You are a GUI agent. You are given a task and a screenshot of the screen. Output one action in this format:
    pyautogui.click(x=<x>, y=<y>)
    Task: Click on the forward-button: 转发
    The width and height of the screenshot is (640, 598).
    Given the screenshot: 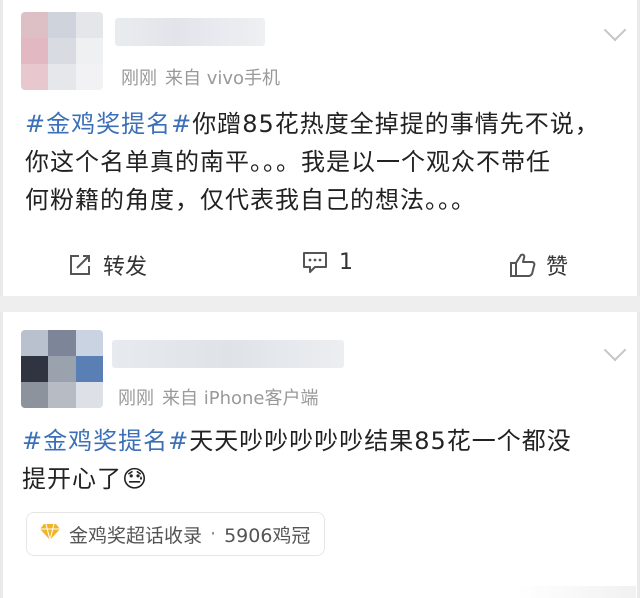 What is the action you would take?
    pyautogui.click(x=107, y=265)
    